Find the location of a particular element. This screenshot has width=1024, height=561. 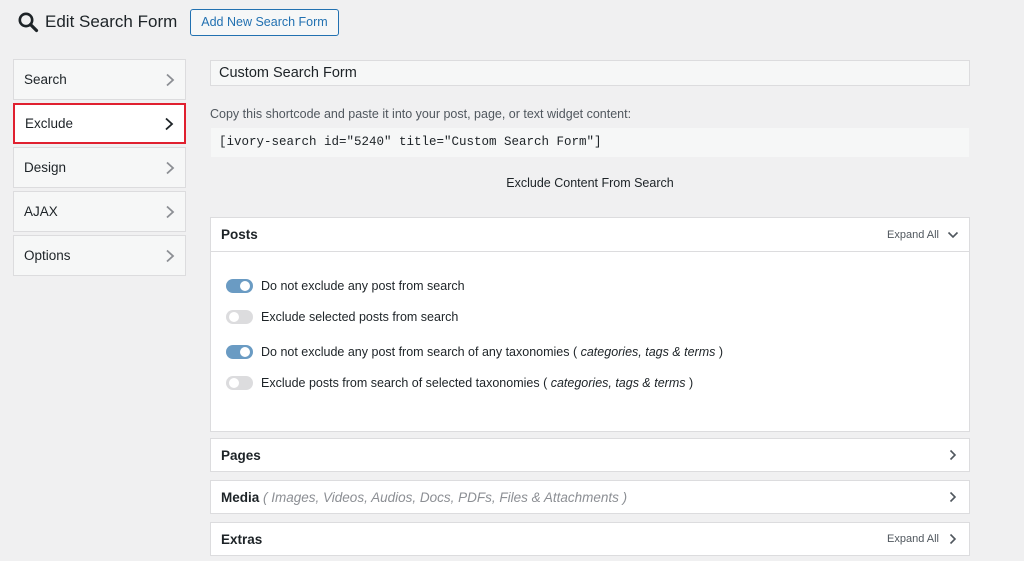

sidebar-item-label: Exclude is located at coordinates (49, 123).